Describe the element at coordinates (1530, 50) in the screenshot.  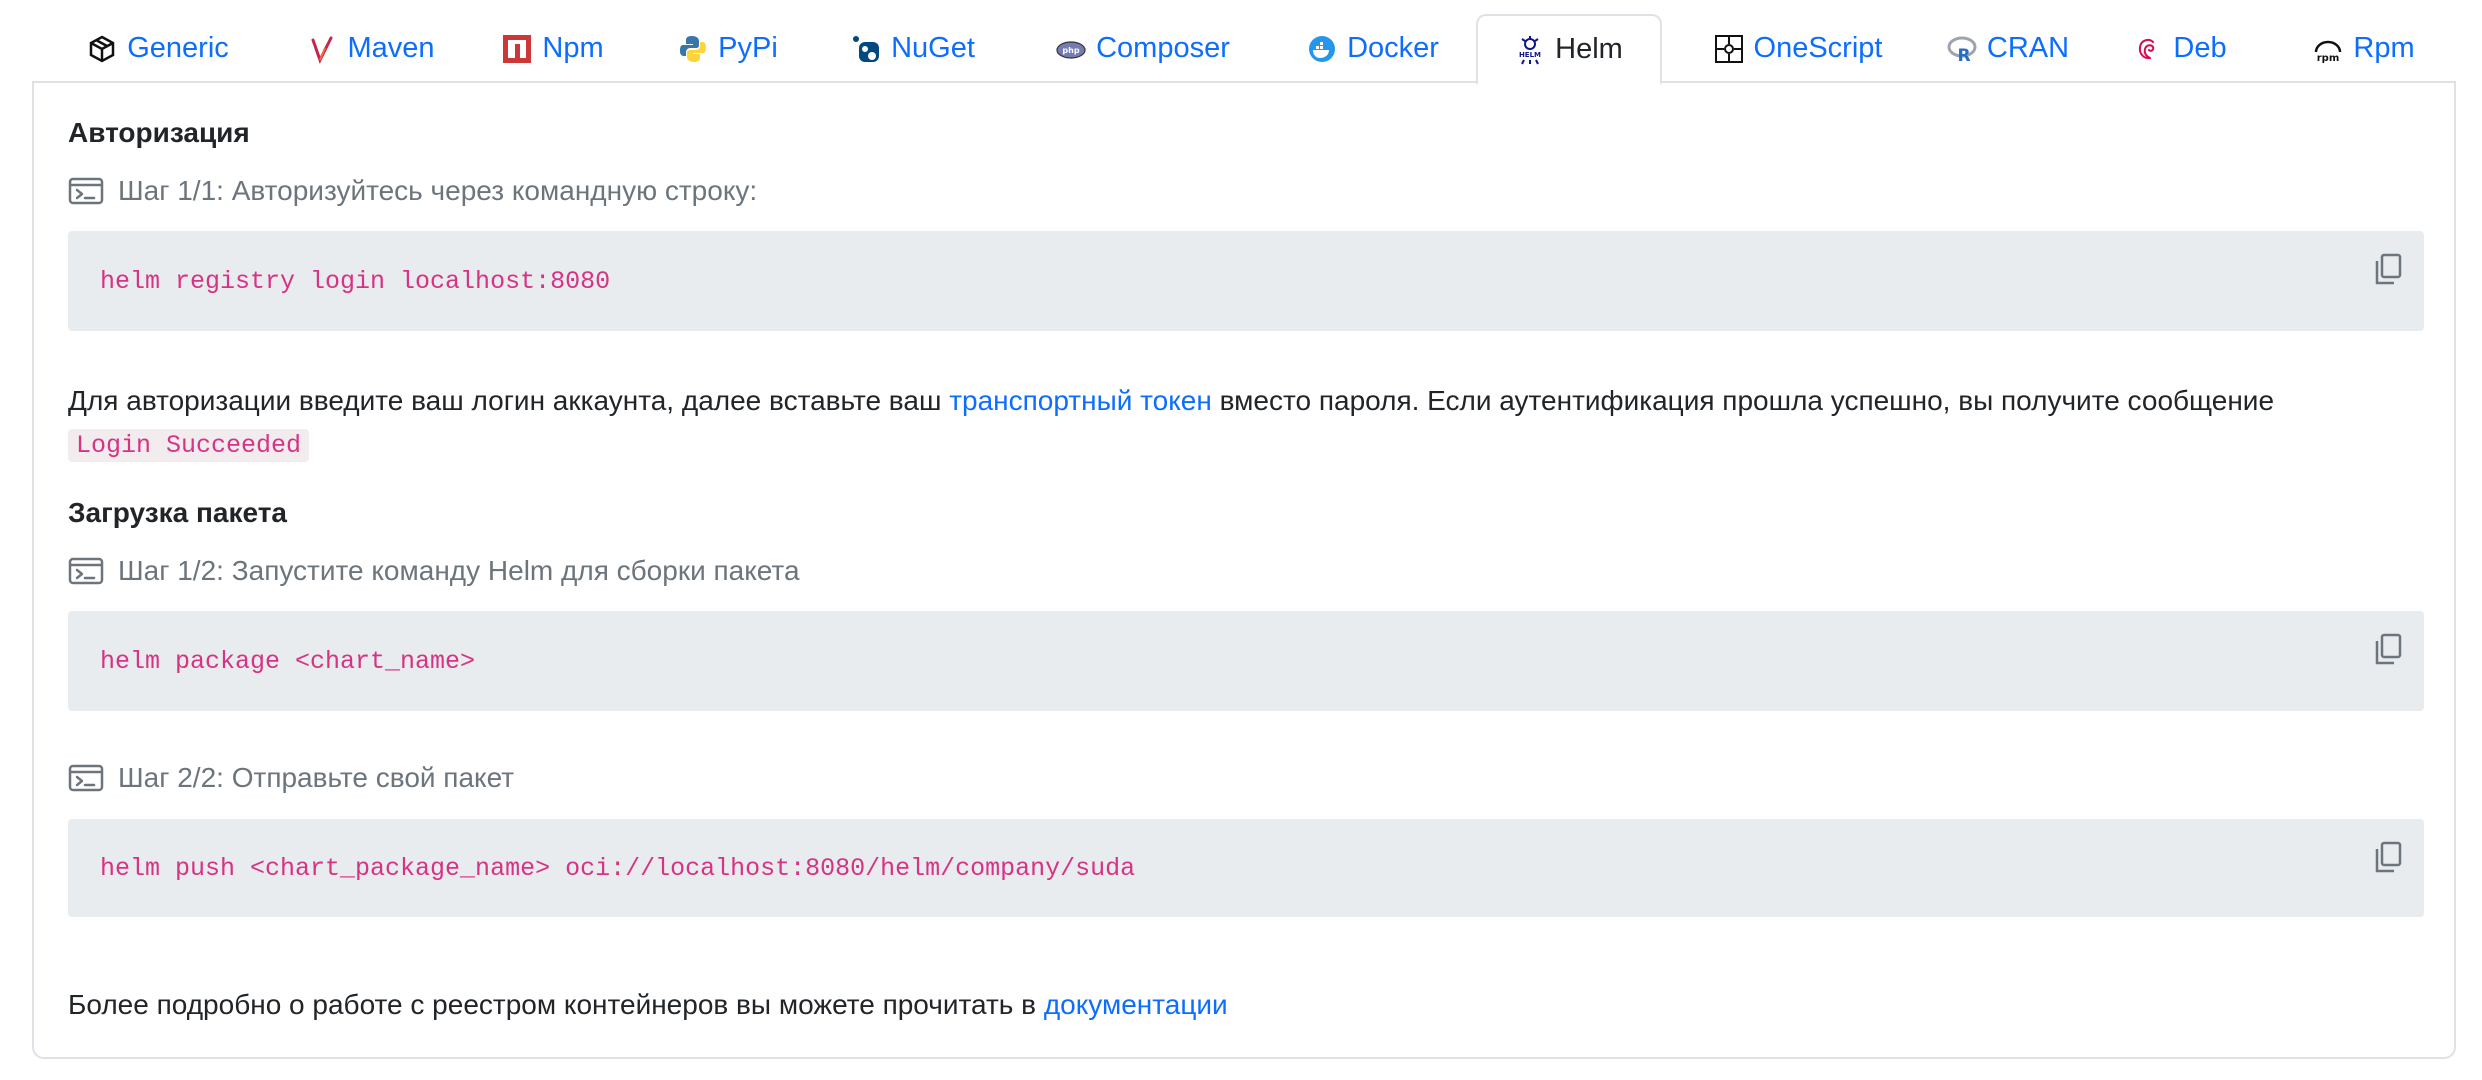
I see `helm-wheel-icon: HELM` at that location.